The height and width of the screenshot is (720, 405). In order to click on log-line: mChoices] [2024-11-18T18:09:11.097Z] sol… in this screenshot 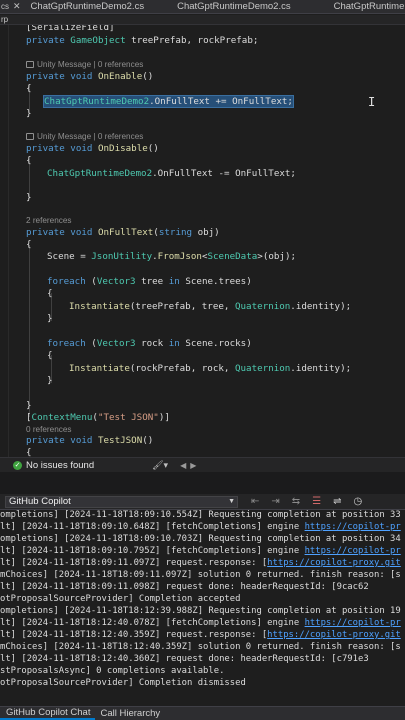, I will do `click(200, 575)`.